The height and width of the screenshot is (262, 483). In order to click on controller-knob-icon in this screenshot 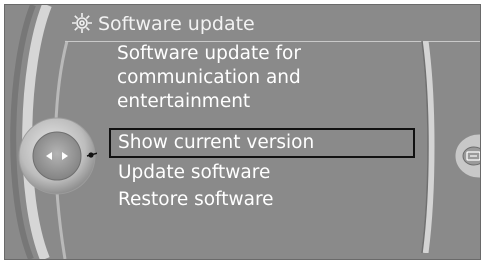, I will do `click(57, 156)`.